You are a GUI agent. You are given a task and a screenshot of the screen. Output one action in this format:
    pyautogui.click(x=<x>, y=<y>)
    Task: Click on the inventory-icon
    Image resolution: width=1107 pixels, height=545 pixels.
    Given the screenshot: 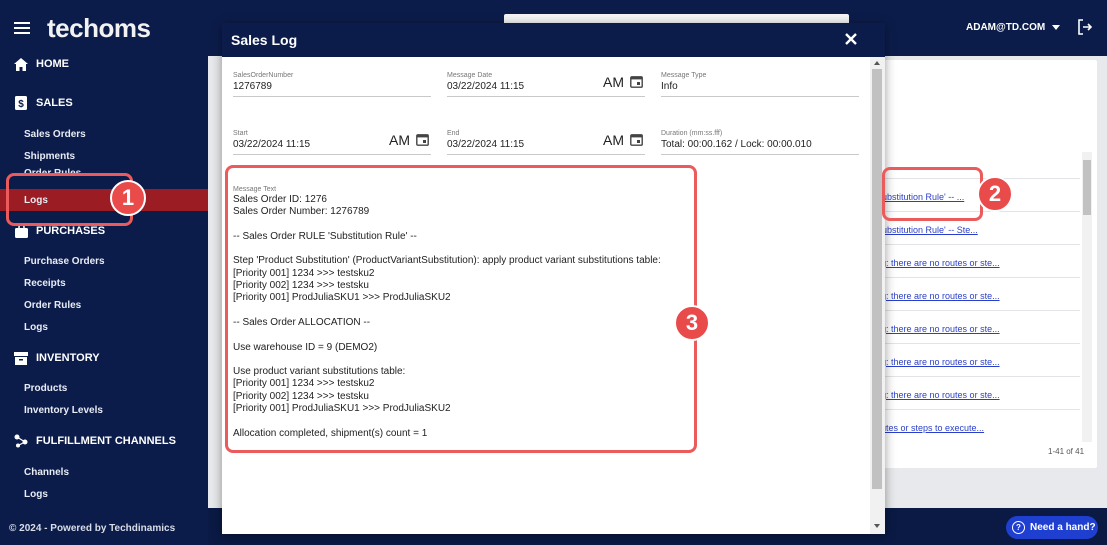 What is the action you would take?
    pyautogui.click(x=21, y=358)
    